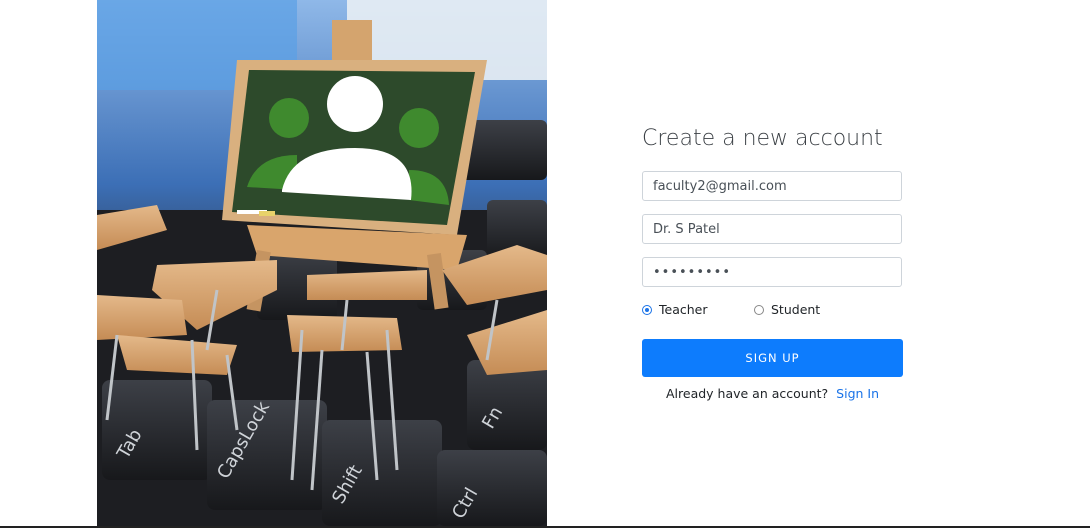  I want to click on role-radio-group: Teacher Student, so click(731, 309).